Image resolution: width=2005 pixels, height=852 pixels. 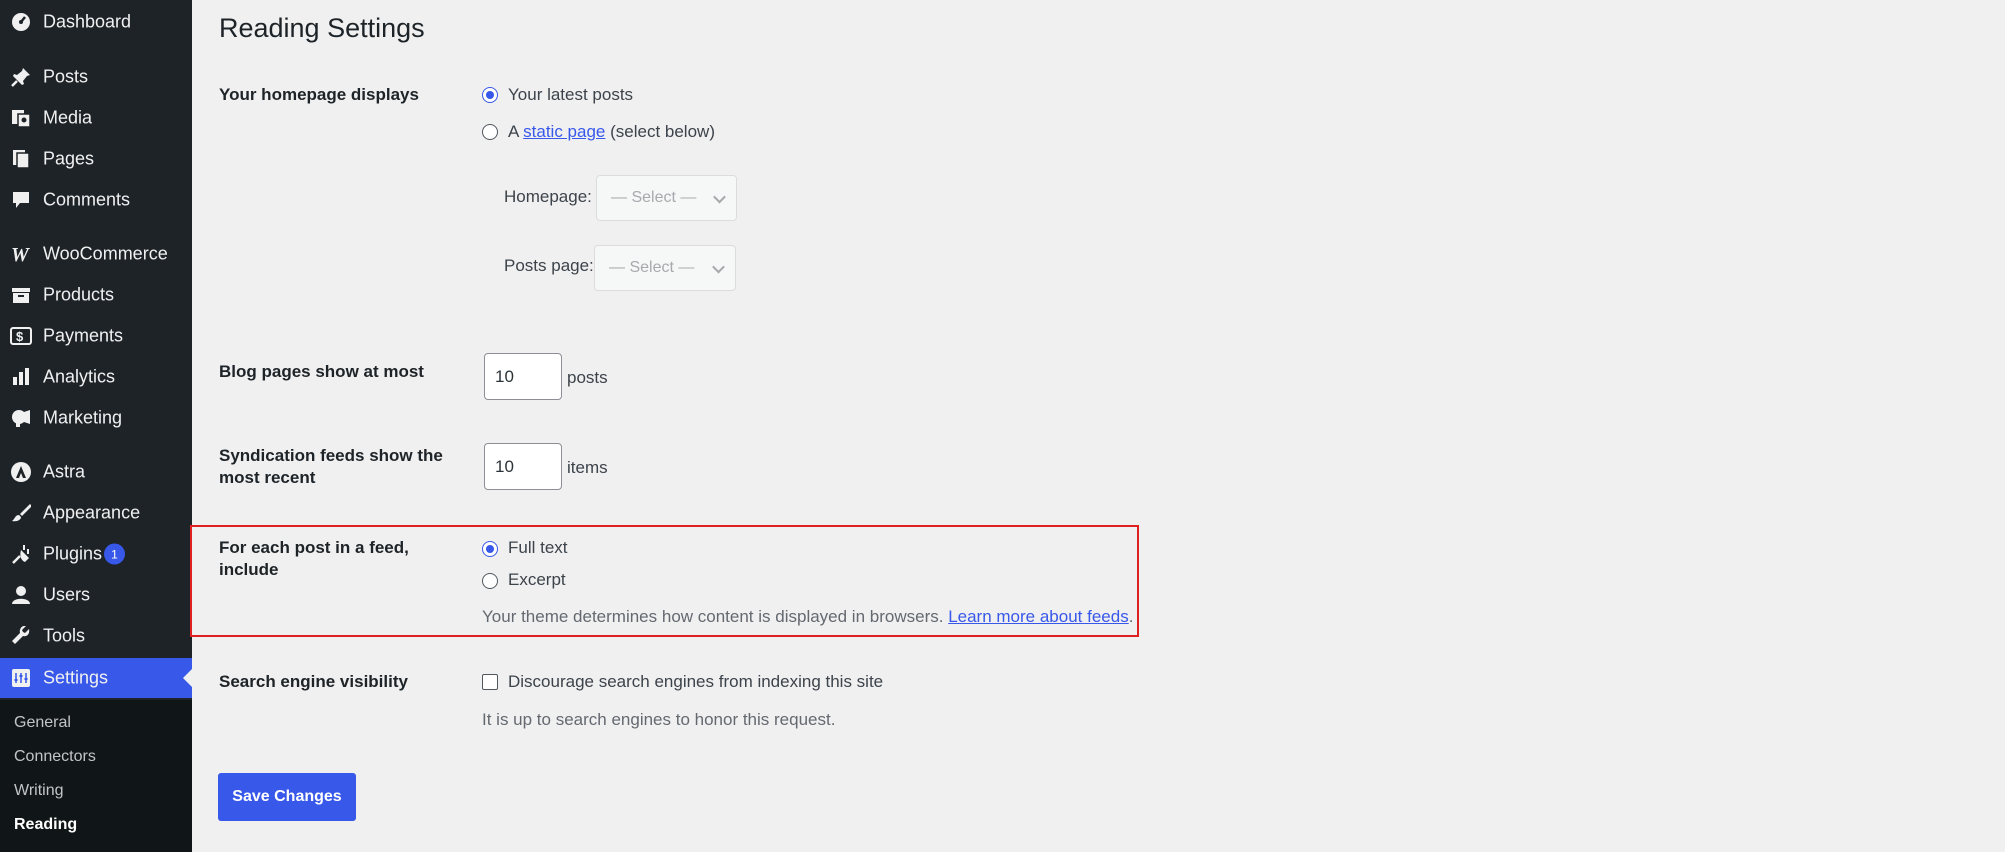 I want to click on menu-label: Payments, so click(x=83, y=335).